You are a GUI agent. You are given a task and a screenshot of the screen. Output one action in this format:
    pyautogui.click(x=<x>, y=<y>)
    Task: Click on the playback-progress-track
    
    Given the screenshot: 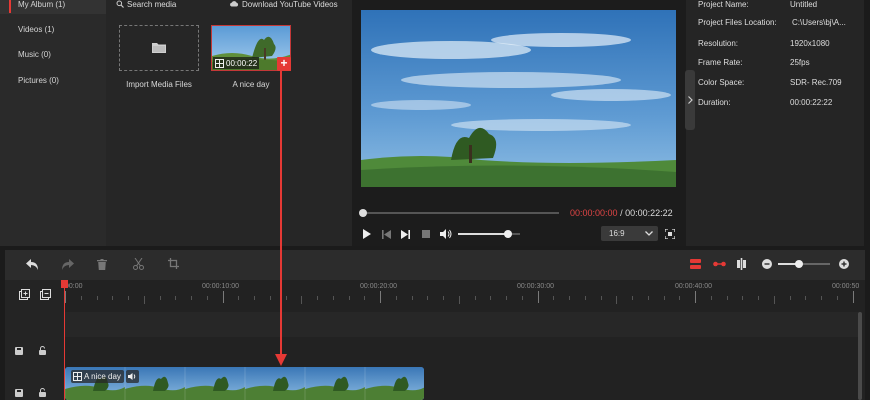 What is the action you would take?
    pyautogui.click(x=461, y=213)
    